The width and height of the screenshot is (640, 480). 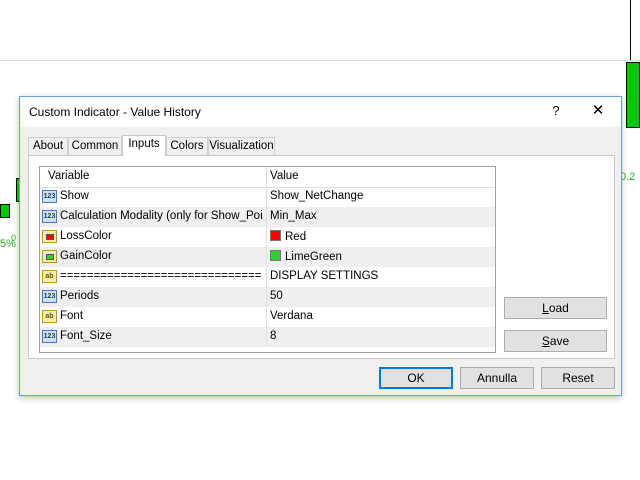 What do you see at coordinates (291, 316) in the screenshot?
I see `value-cell: Verdana` at bounding box center [291, 316].